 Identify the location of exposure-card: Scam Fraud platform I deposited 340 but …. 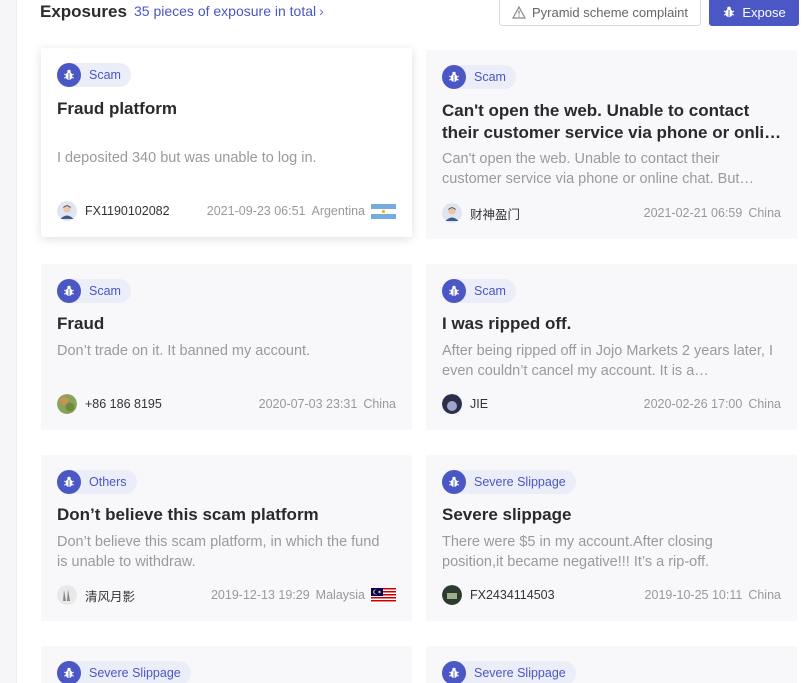
(226, 142).